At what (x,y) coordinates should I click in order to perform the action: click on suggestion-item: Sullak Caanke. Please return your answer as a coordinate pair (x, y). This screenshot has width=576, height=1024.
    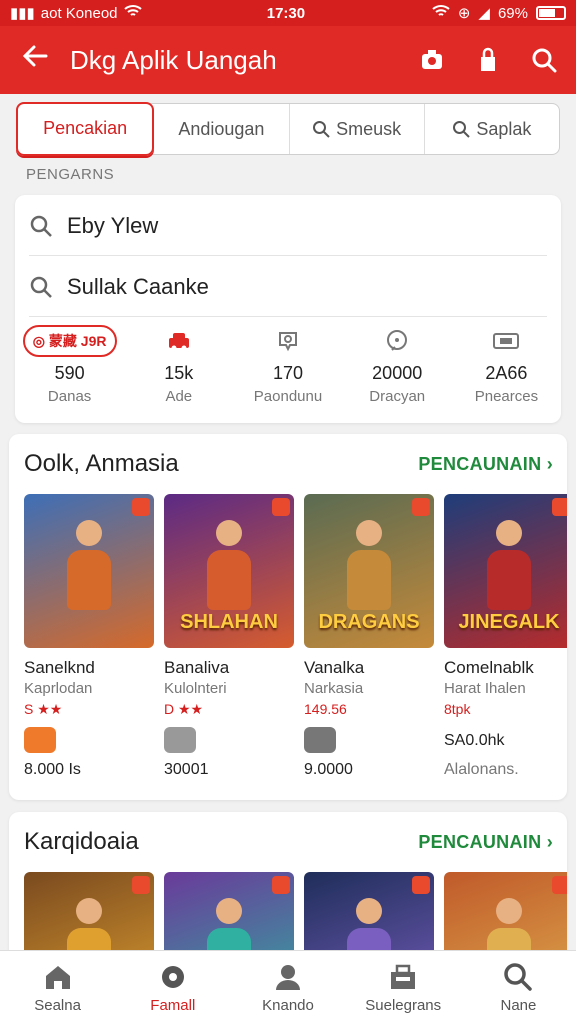
    Looking at the image, I should click on (288, 287).